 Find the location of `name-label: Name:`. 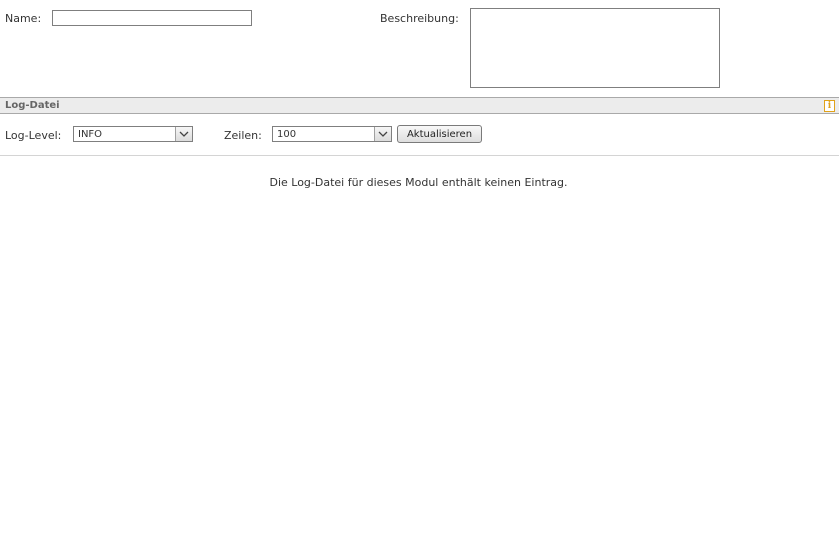

name-label: Name: is located at coordinates (23, 18).